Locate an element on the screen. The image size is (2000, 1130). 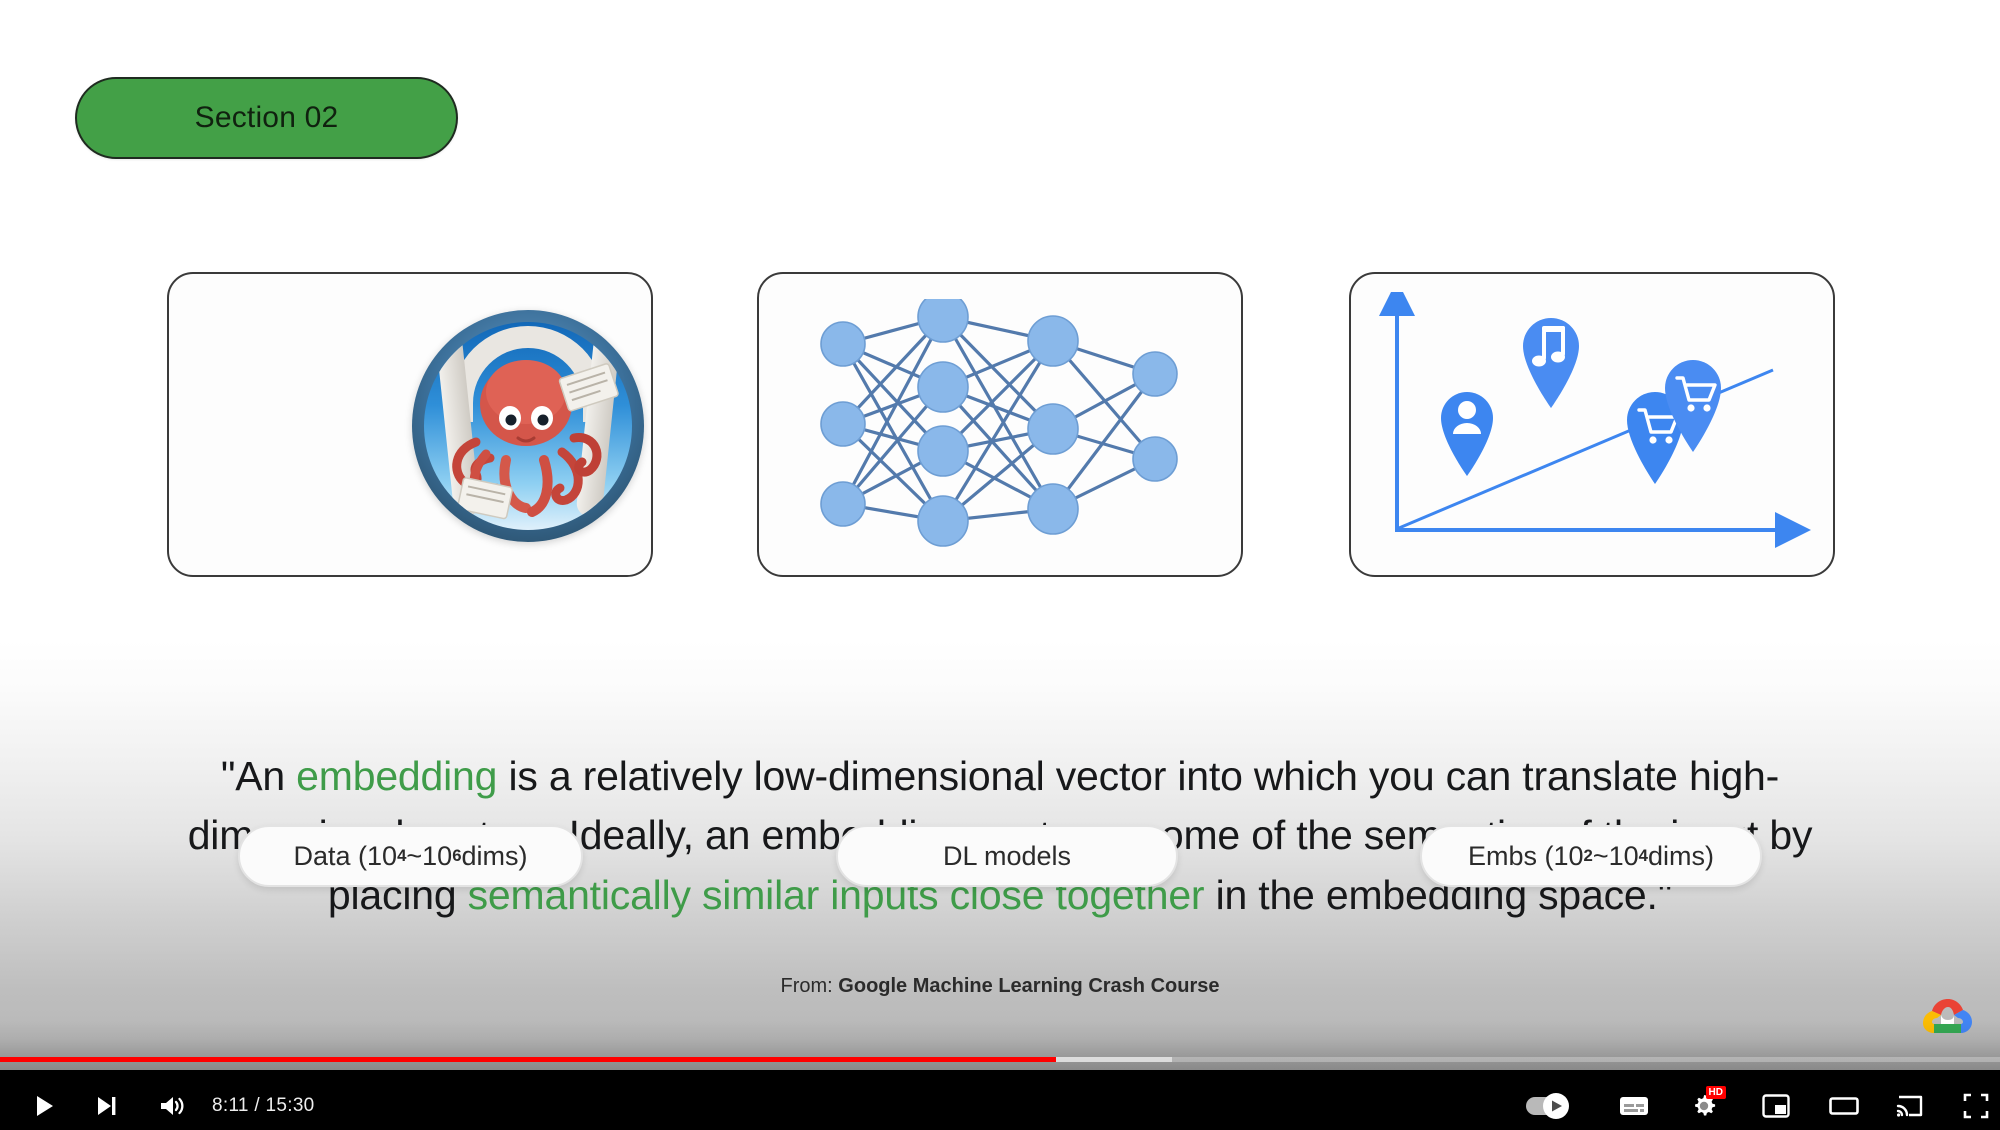
card-label-data-mid: ~10 is located at coordinates (429, 855).